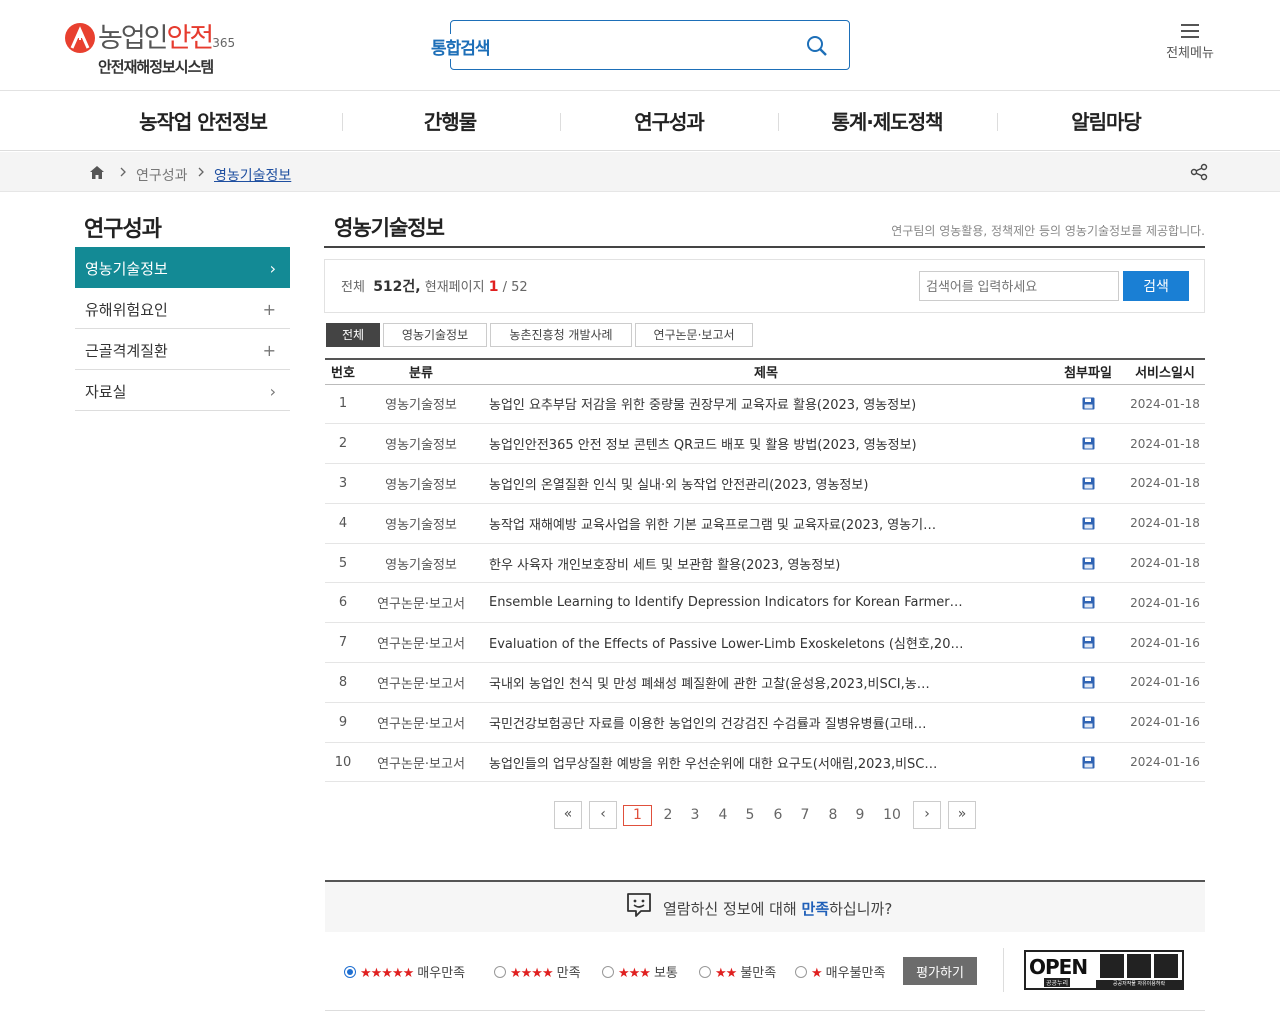 The width and height of the screenshot is (1280, 1024). I want to click on rating-very-dissatisfied: ★ 매우불만족, so click(840, 971).